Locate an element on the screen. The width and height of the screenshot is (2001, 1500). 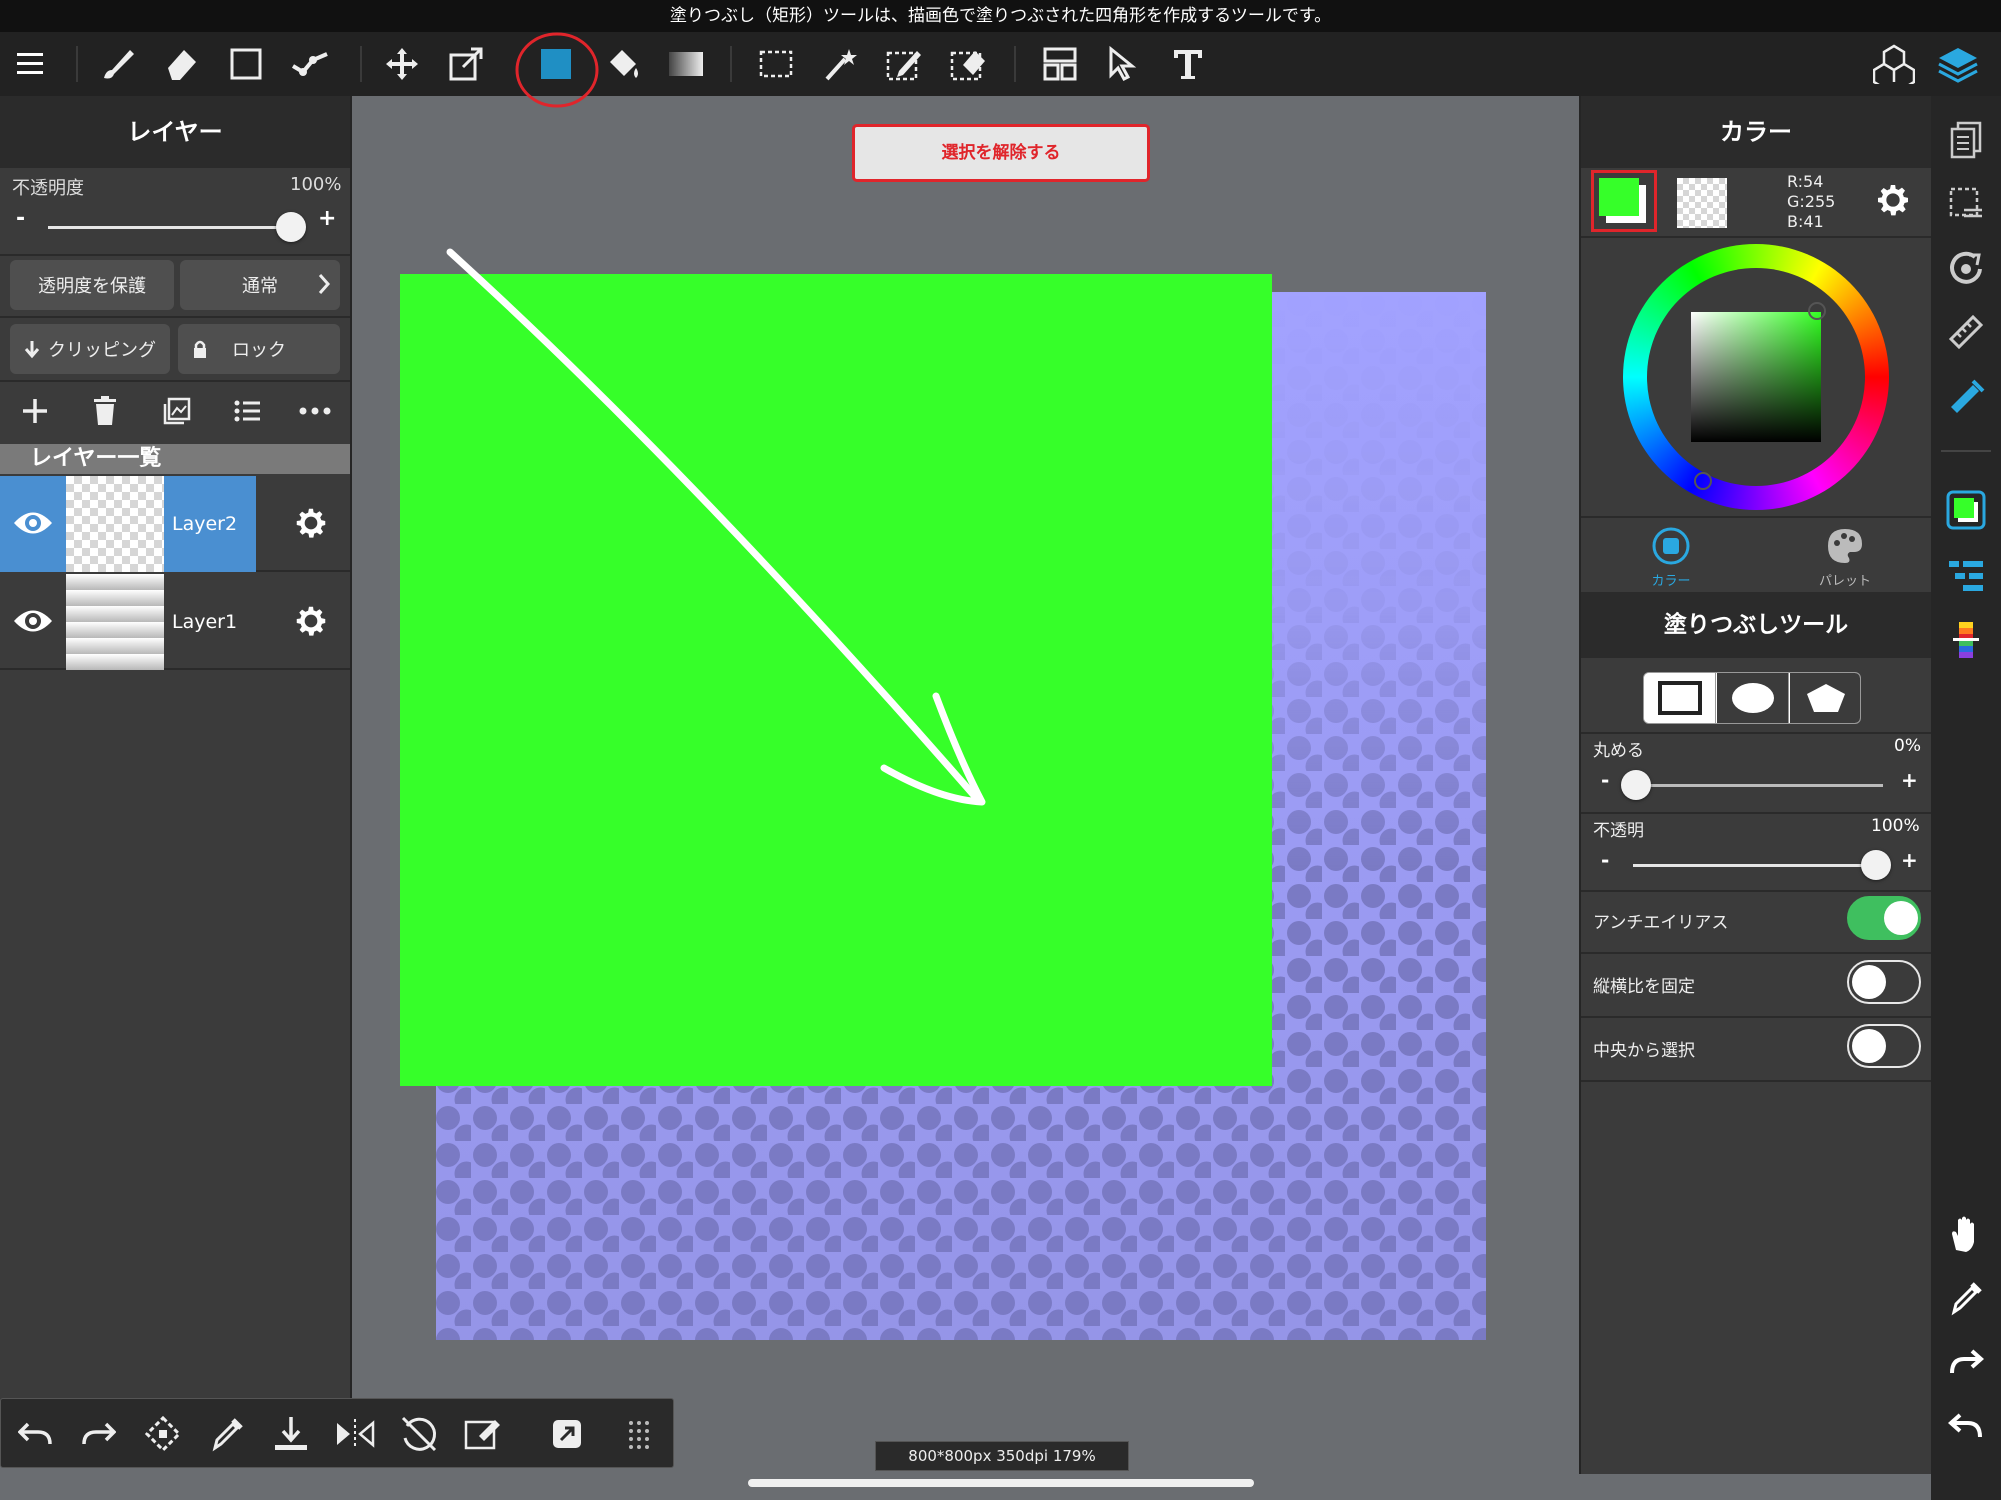
share-icon is located at coordinates (567, 1434).